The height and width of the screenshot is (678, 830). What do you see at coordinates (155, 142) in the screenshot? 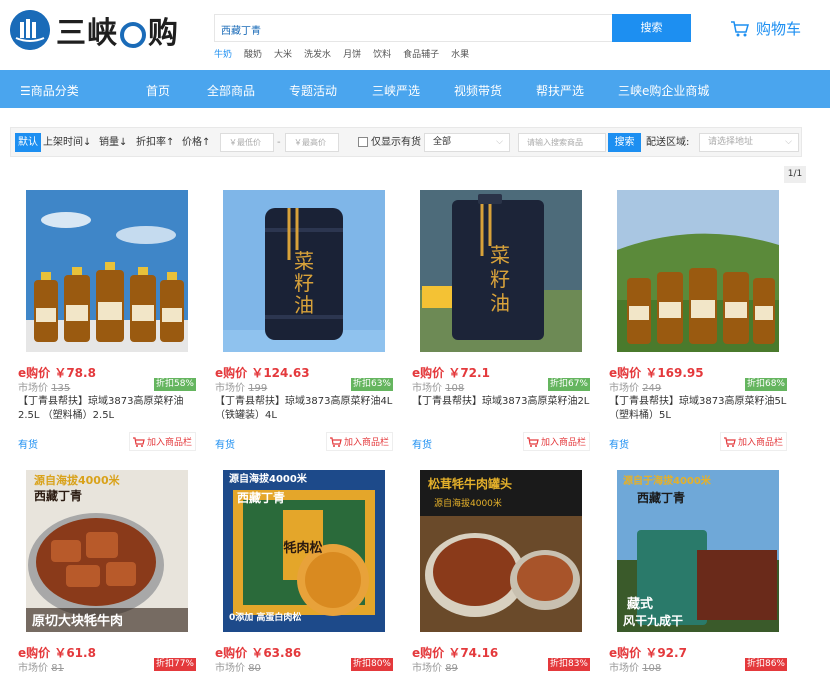
I see `sort-discount: 折扣率↑` at bounding box center [155, 142].